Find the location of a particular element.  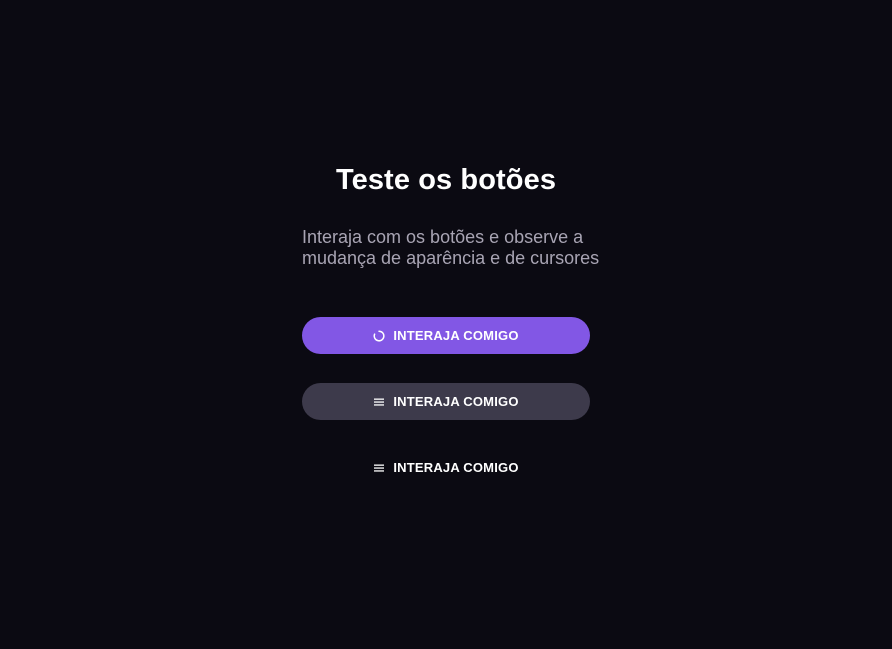

tertiary-button-label: INTERAJA COMIGO is located at coordinates (456, 467).